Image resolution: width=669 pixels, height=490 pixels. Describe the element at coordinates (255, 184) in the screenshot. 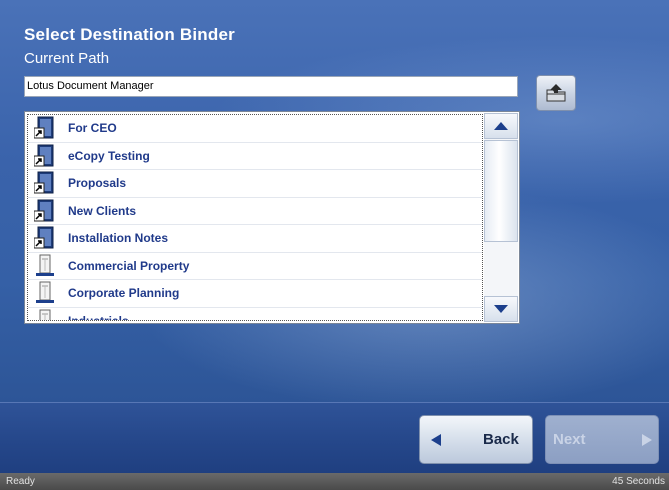

I see `list-item: Proposals` at that location.